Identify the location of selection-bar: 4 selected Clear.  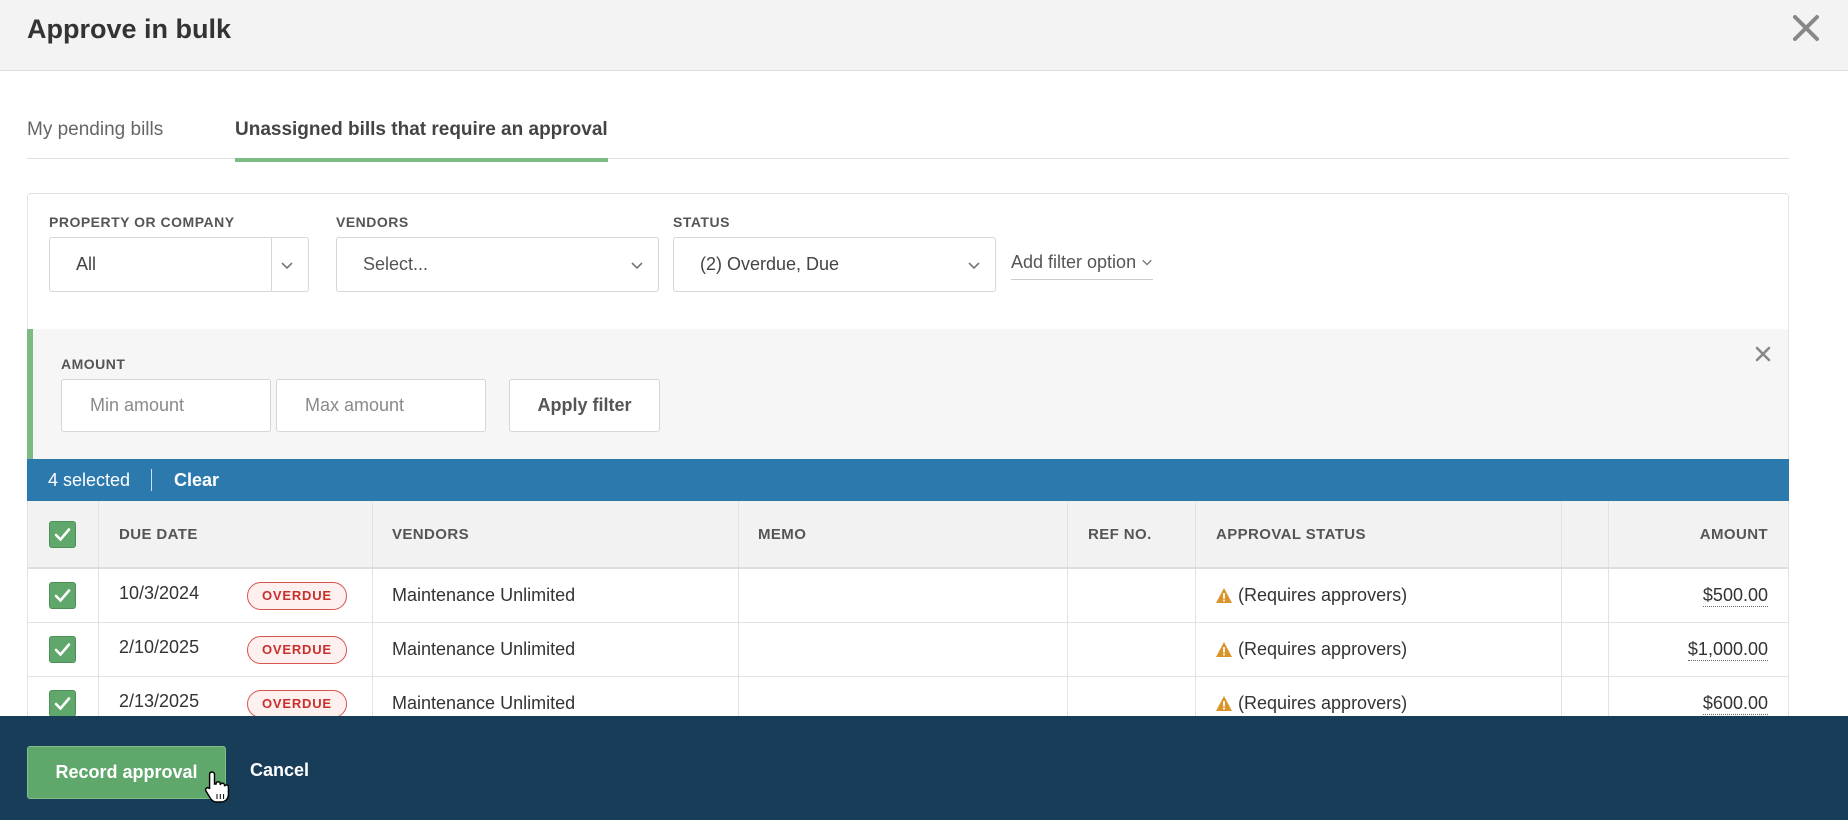
(908, 480).